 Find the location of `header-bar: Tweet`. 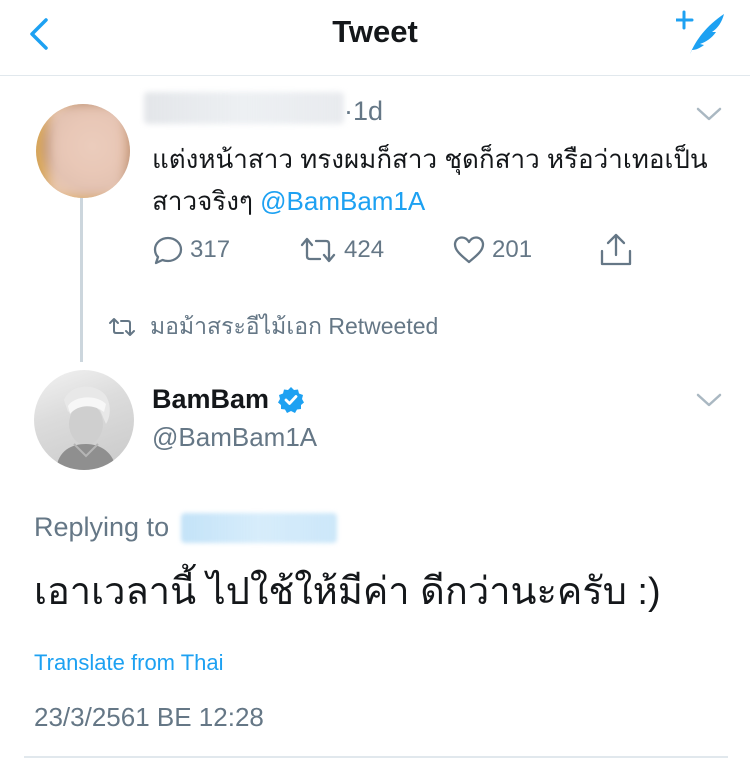

header-bar: Tweet is located at coordinates (375, 38).